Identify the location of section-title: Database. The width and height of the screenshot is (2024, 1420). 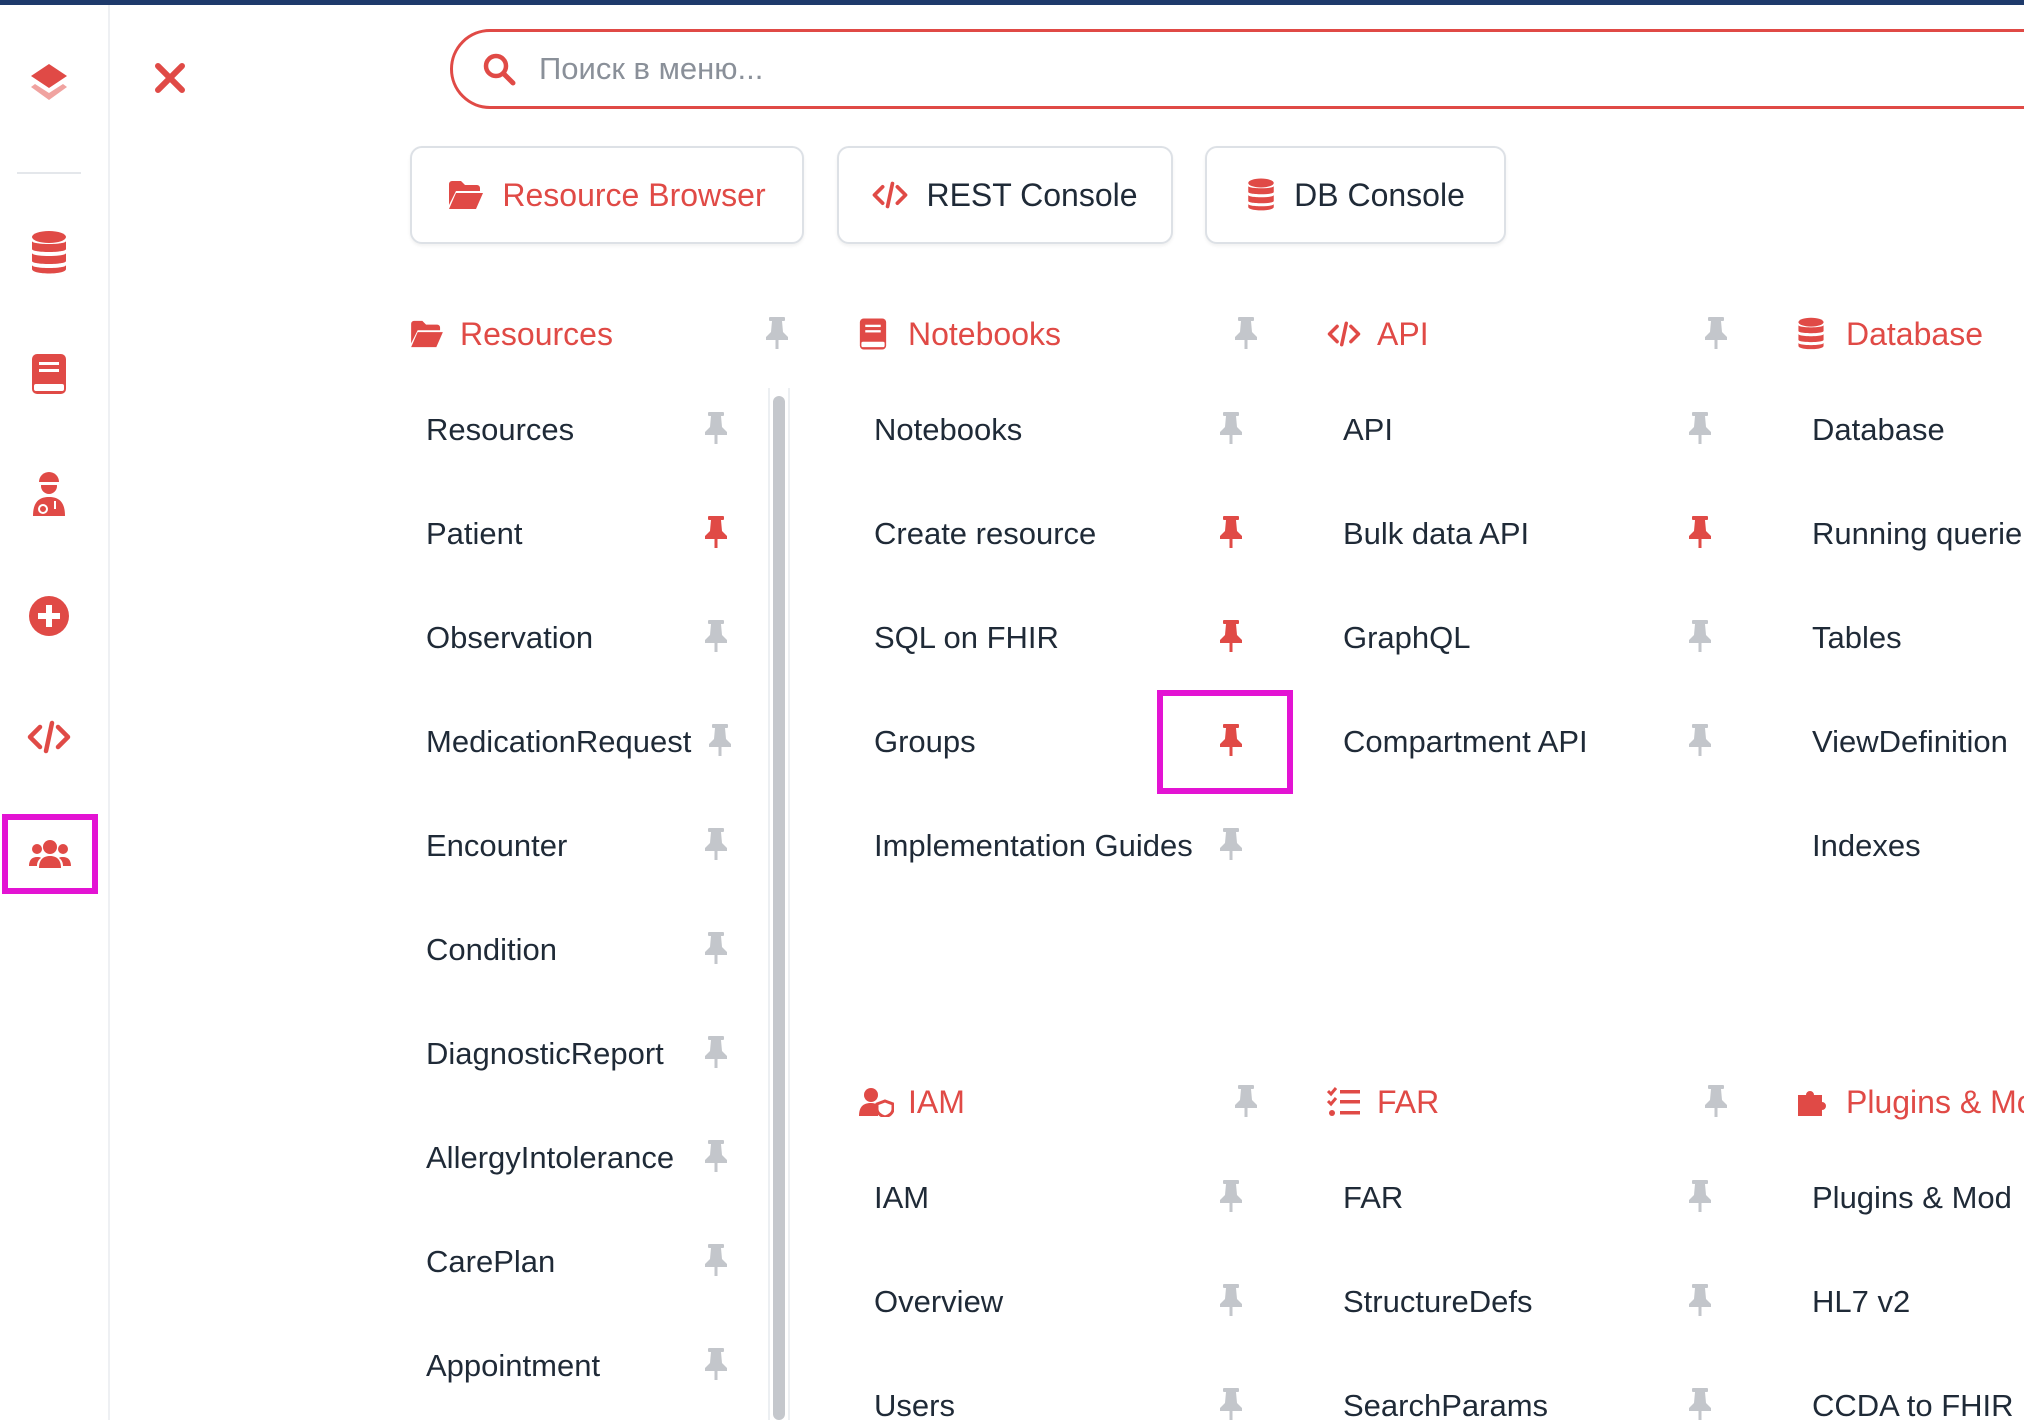
(1914, 333).